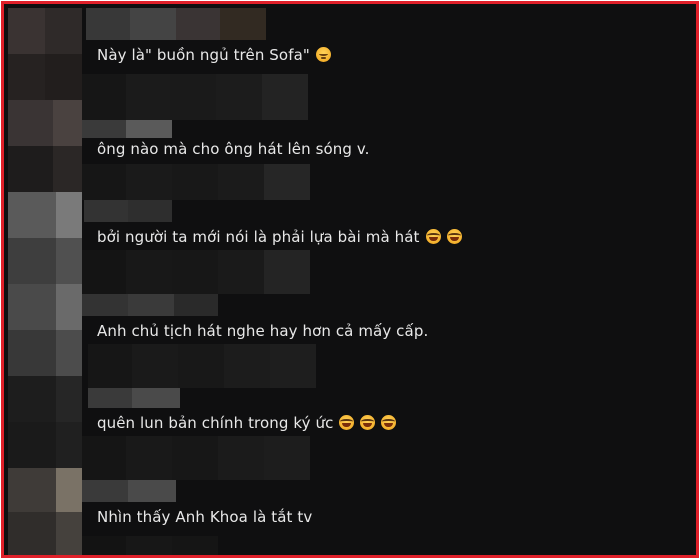 The width and height of the screenshot is (700, 559). Describe the element at coordinates (215, 423) in the screenshot. I see `comment-text-content: quên lun bản chính trong ký ức` at that location.